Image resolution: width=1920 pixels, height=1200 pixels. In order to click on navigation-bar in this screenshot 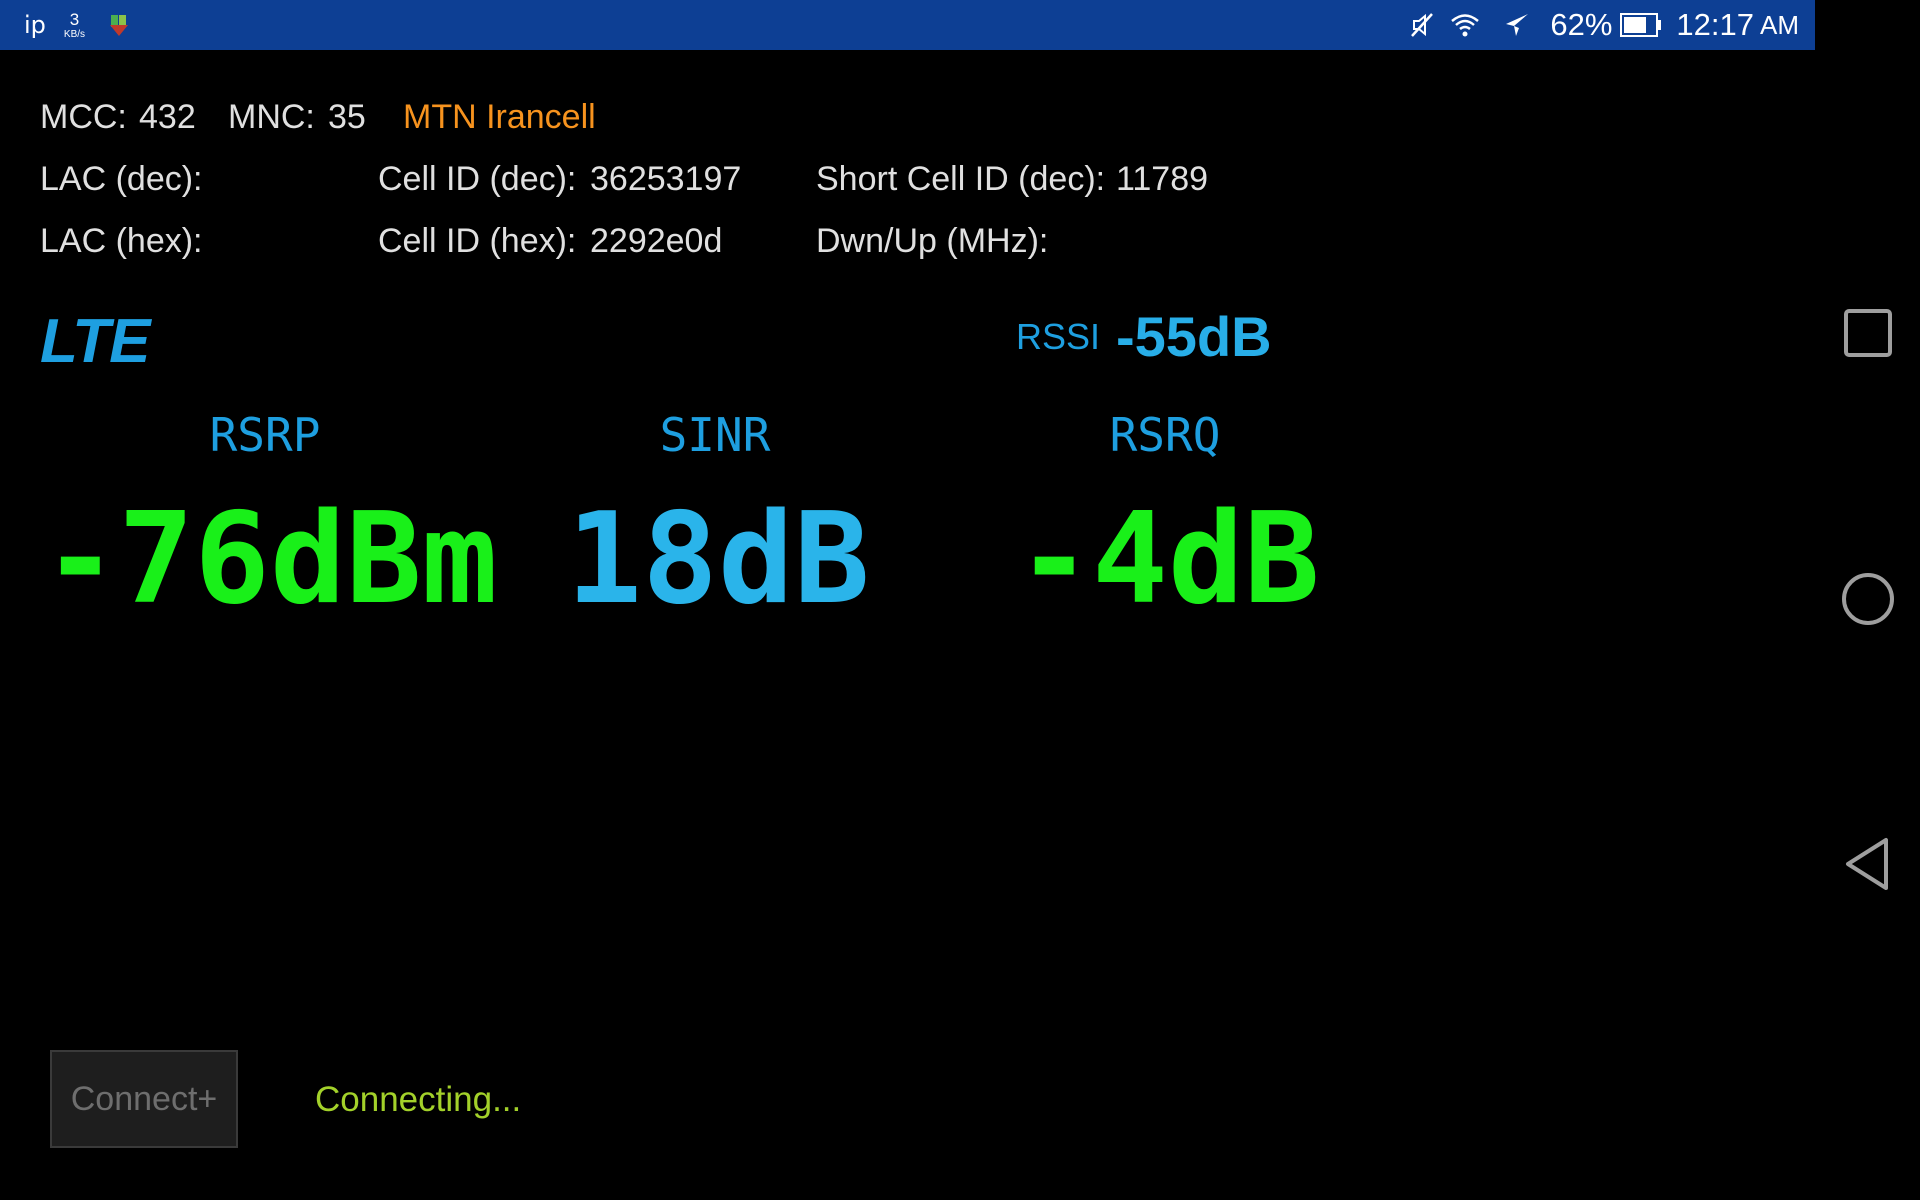, I will do `click(1867, 600)`.